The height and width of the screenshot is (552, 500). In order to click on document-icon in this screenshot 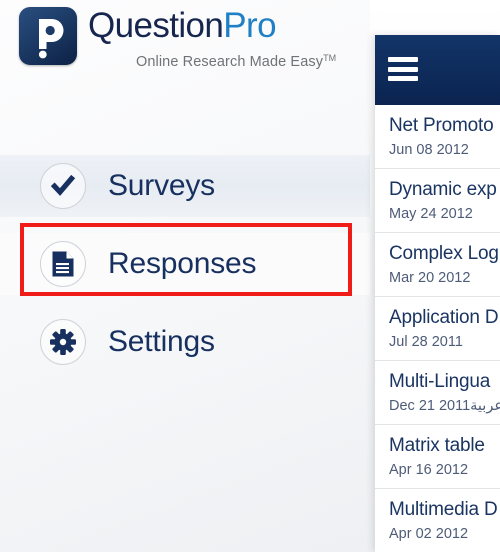, I will do `click(63, 264)`.